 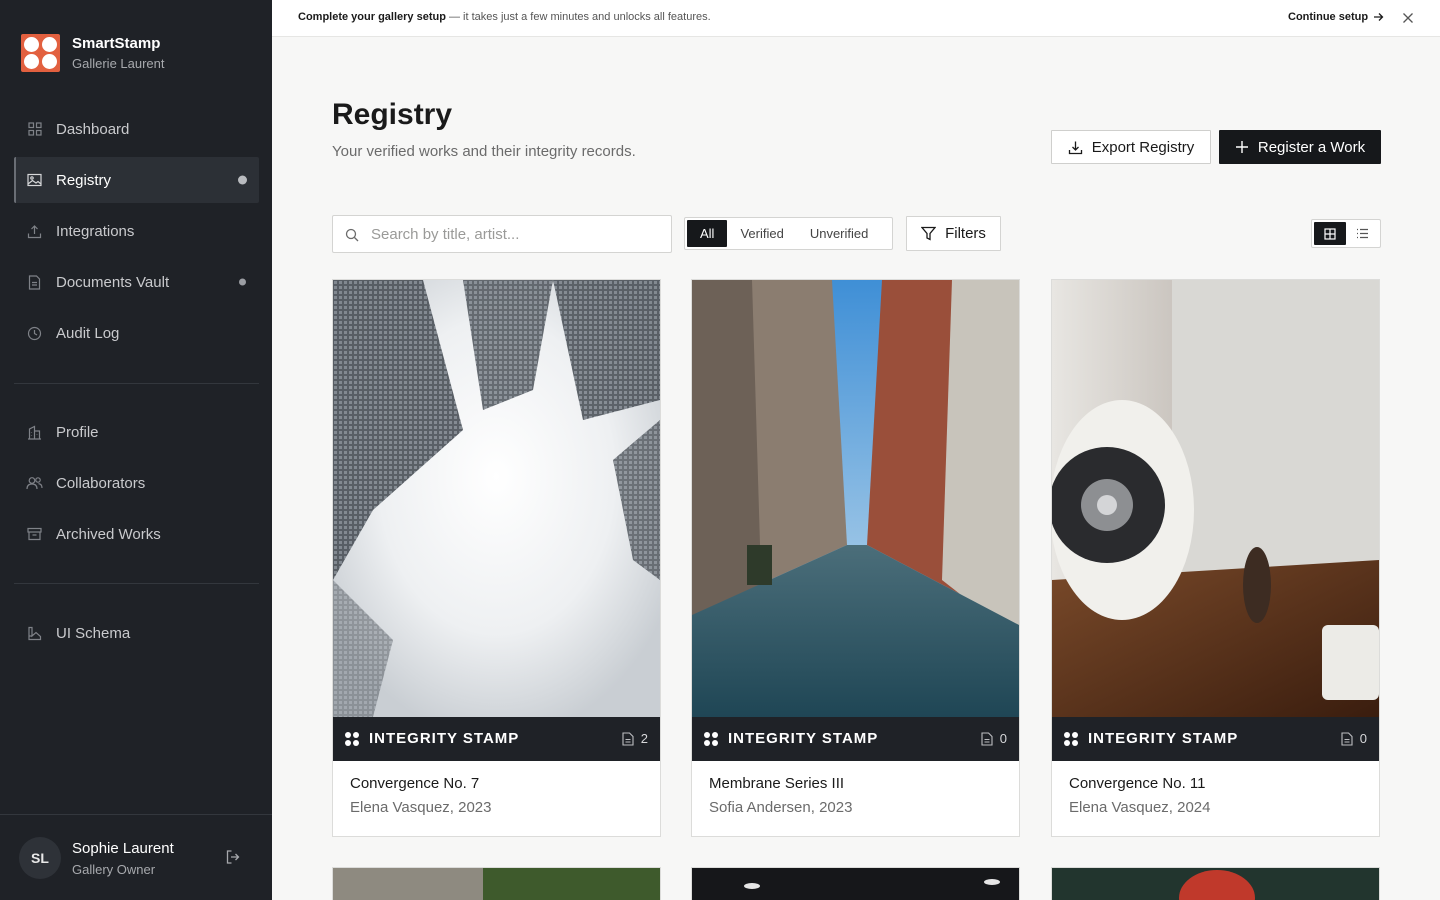 What do you see at coordinates (136, 432) in the screenshot?
I see `sidebar-item-profile: Profile` at bounding box center [136, 432].